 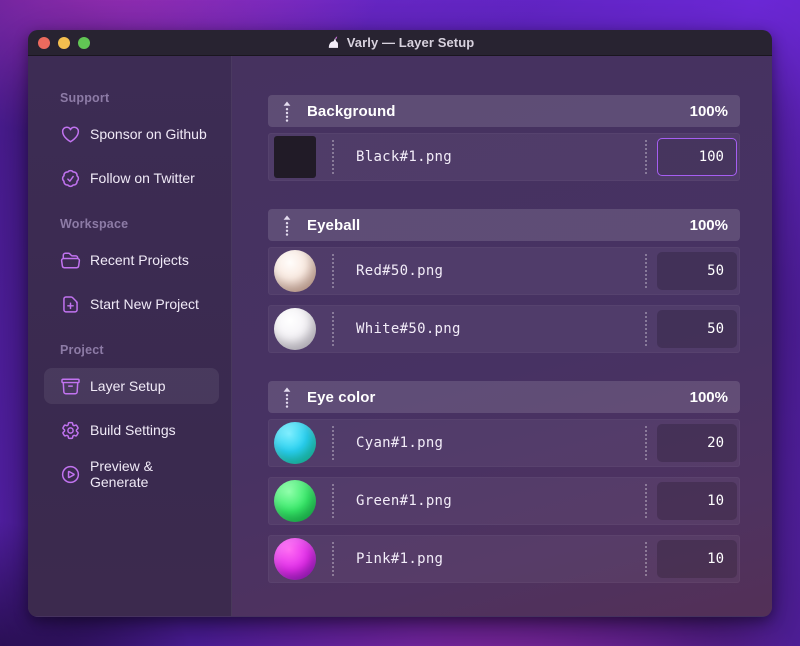 What do you see at coordinates (333, 42) in the screenshot?
I see `unicorn-icon` at bounding box center [333, 42].